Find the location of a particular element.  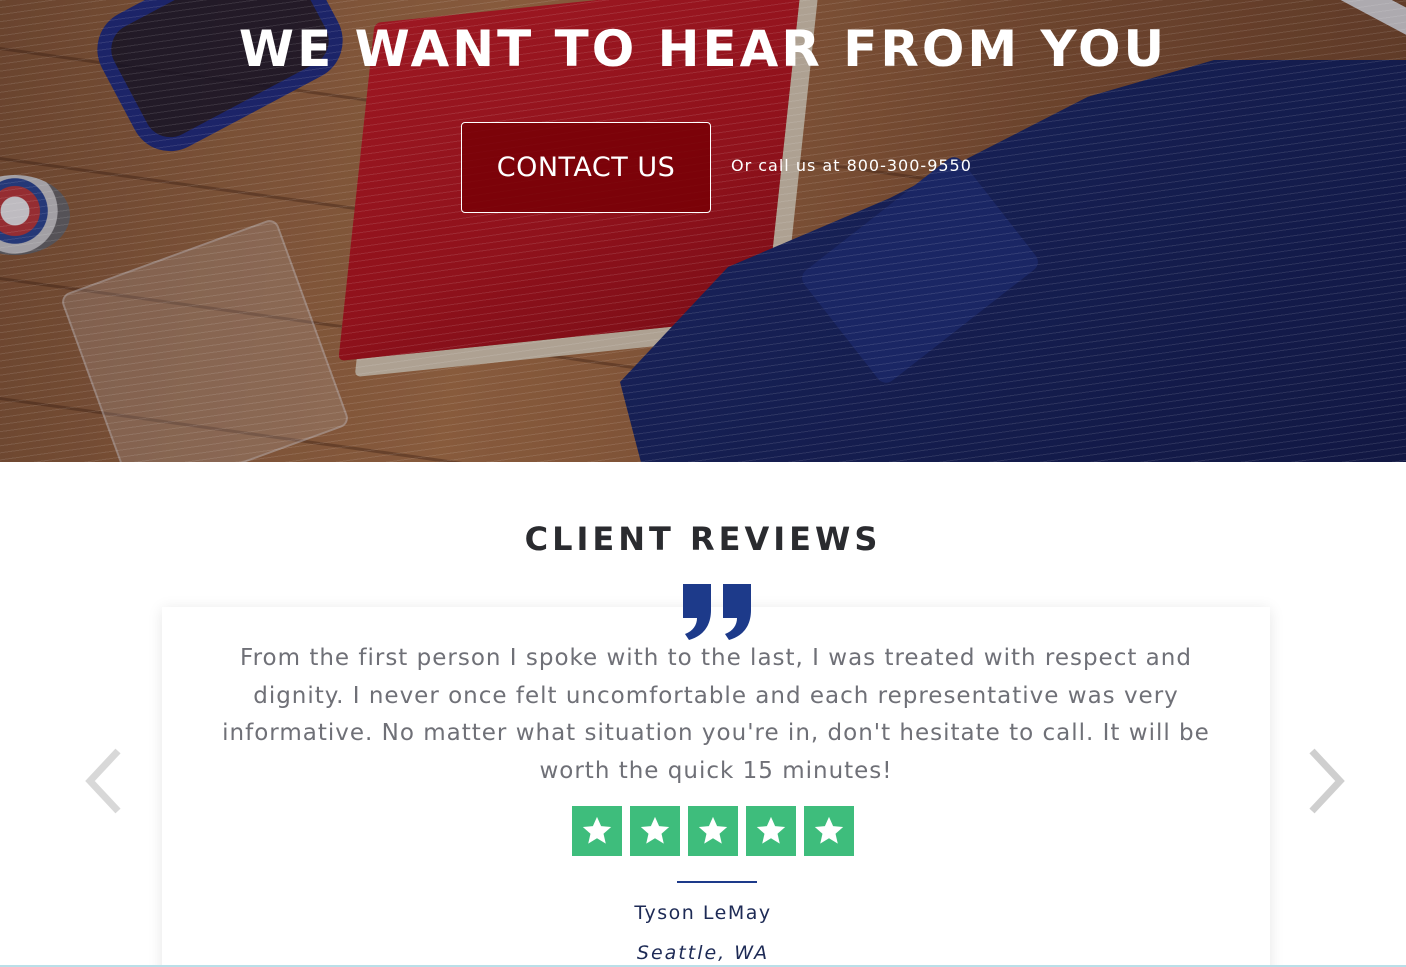

quote-icon is located at coordinates (717, 612).